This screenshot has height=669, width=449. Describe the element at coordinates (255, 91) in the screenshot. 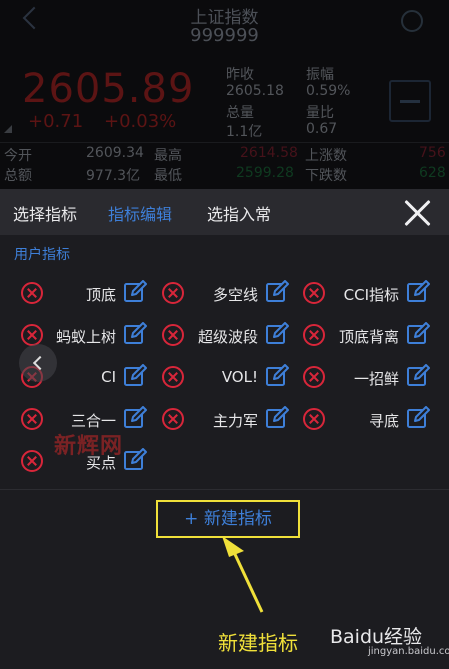

I see `stat-value: 2605.18` at that location.